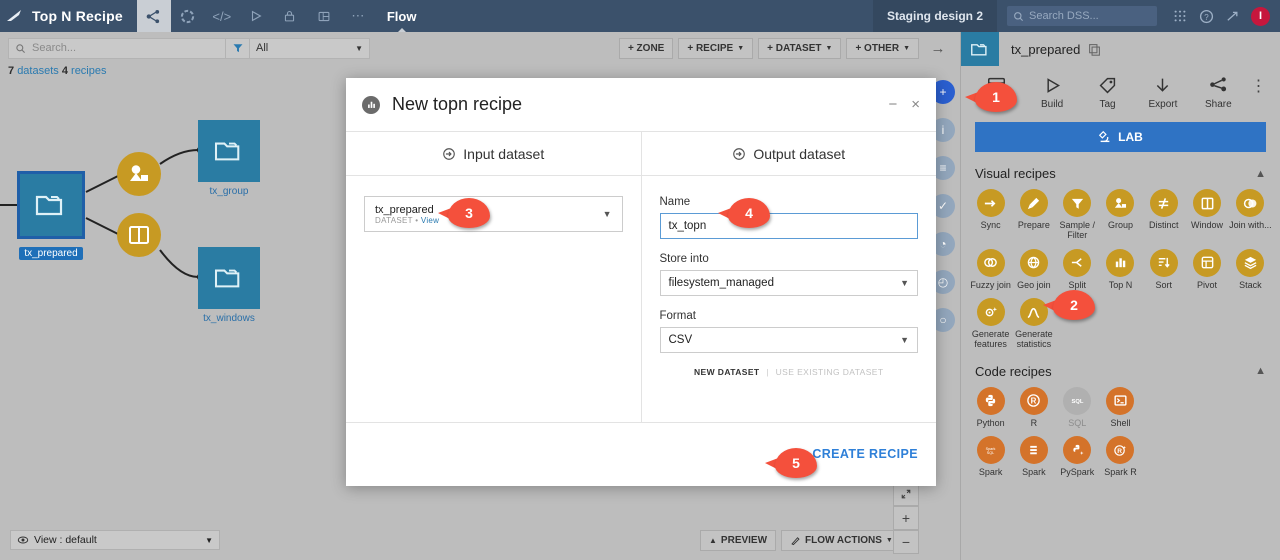  What do you see at coordinates (646, 48) in the screenshot?
I see `add-zone-button: + ZONE` at bounding box center [646, 48].